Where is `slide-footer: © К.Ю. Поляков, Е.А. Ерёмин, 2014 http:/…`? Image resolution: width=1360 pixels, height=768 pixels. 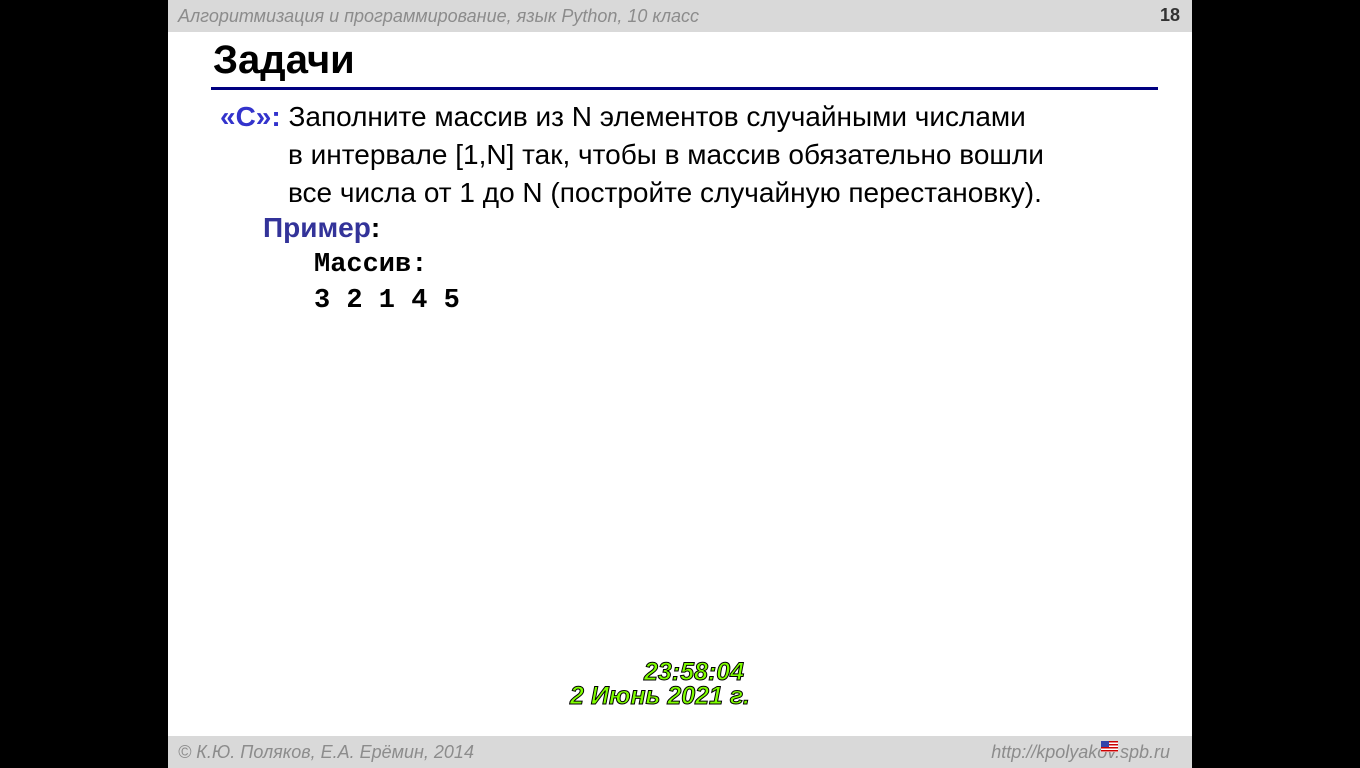
slide-footer: © К.Ю. Поляков, Е.А. Ерёмин, 2014 http:/… is located at coordinates (680, 752).